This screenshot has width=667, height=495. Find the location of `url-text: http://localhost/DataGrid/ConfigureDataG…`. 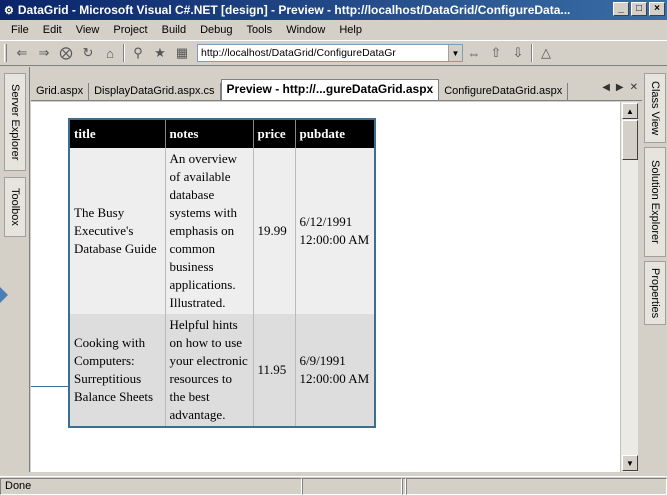

url-text: http://localhost/DataGrid/ConfigureDataG… is located at coordinates (298, 53).